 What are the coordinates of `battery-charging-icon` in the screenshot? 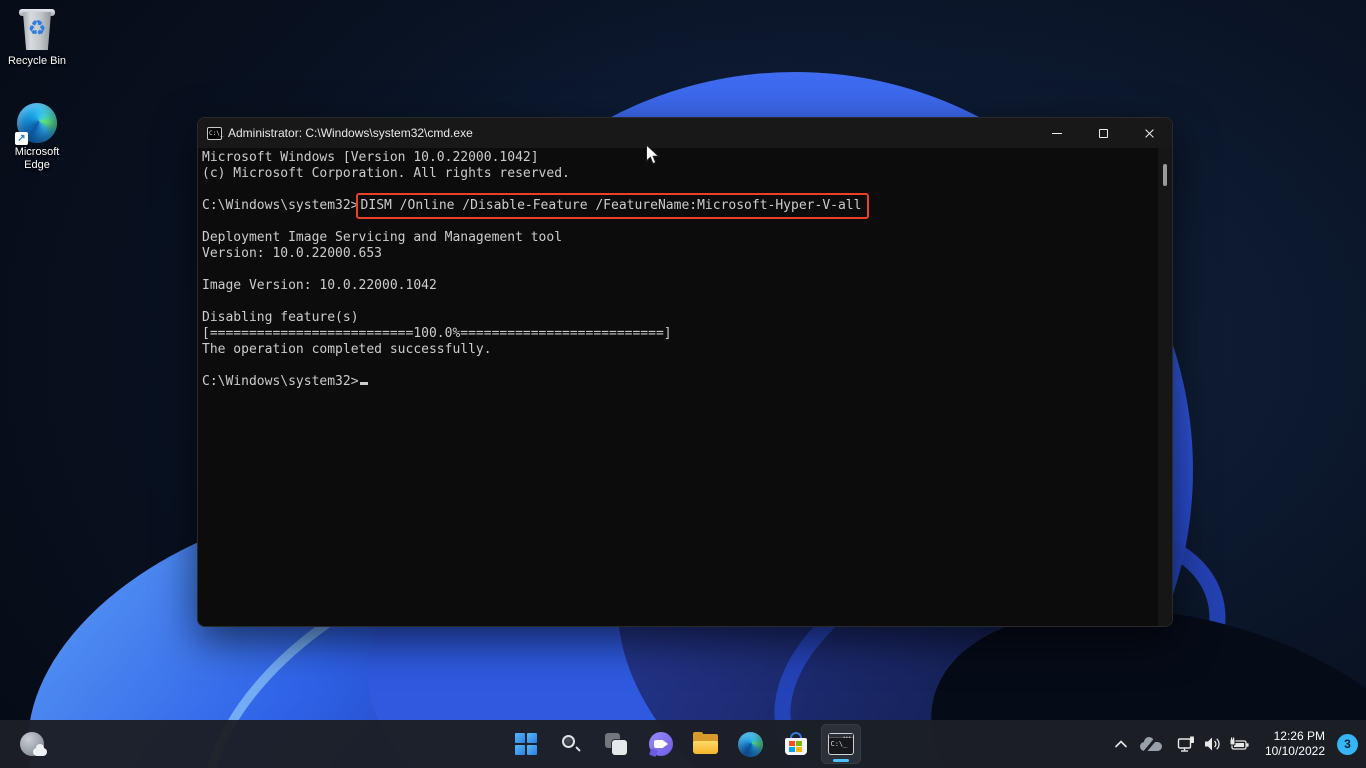 It's located at (1239, 743).